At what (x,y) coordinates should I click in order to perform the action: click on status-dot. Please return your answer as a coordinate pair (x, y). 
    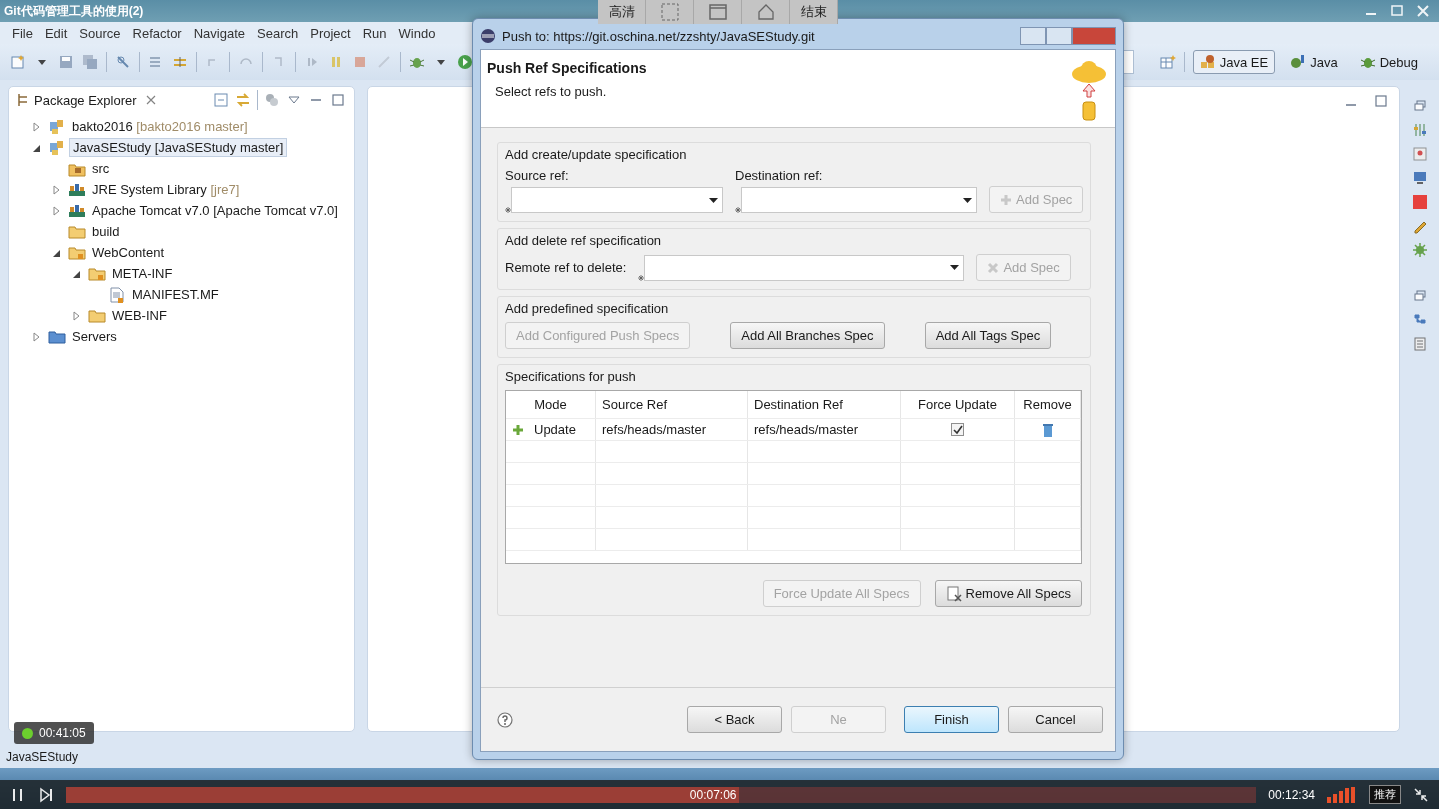
    Looking at the image, I should click on (27, 733).